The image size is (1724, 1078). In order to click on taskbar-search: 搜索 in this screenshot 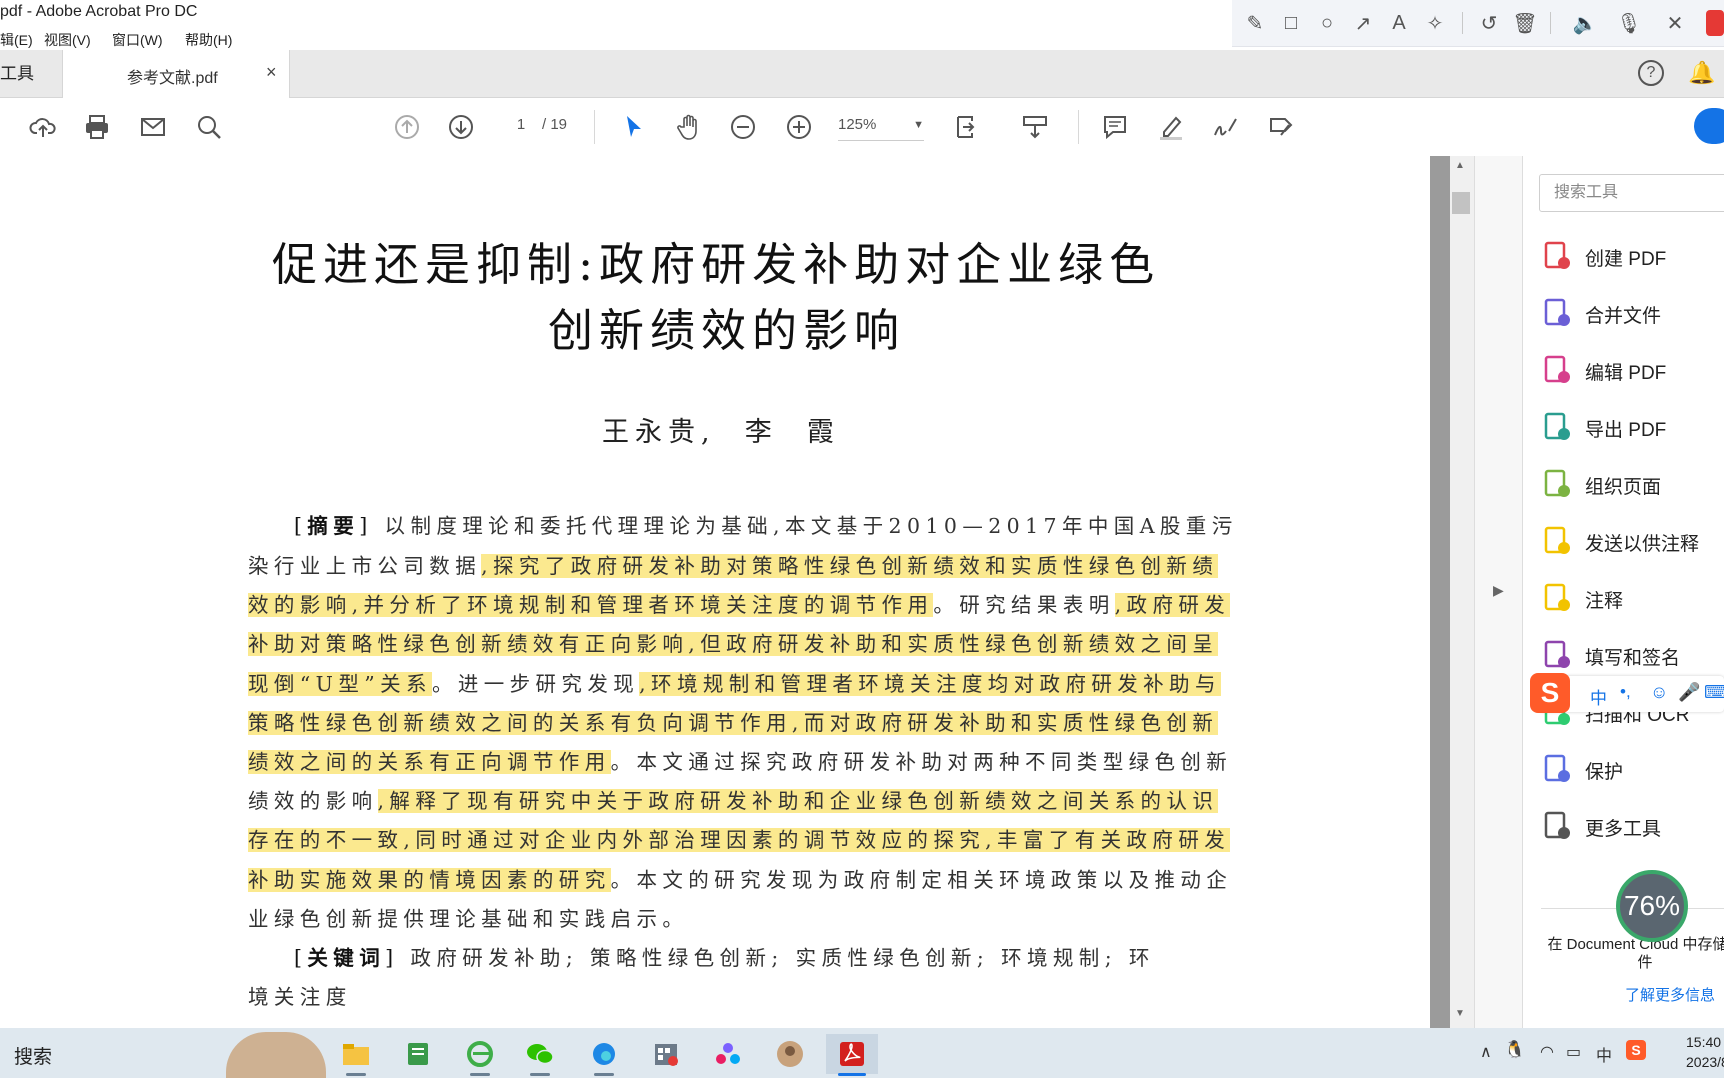, I will do `click(33, 1055)`.